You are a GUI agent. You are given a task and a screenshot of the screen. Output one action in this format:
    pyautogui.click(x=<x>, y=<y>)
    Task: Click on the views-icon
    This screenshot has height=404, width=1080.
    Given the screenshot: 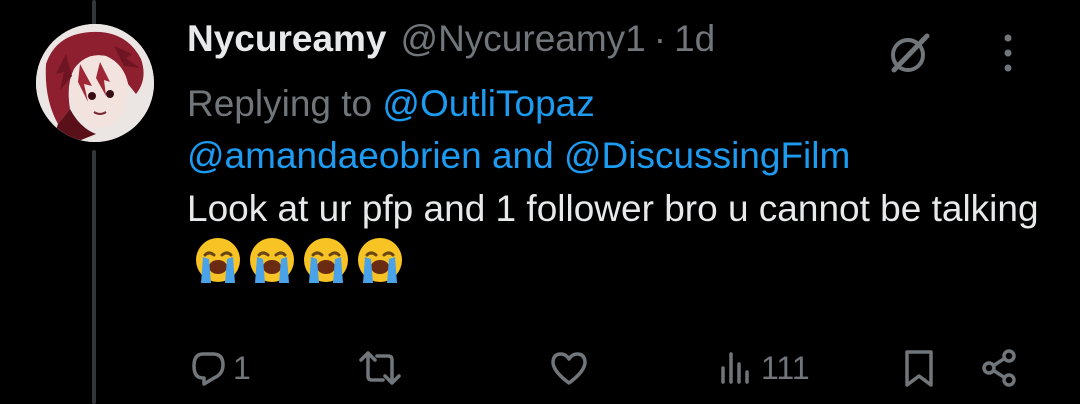 What is the action you would take?
    pyautogui.click(x=737, y=368)
    